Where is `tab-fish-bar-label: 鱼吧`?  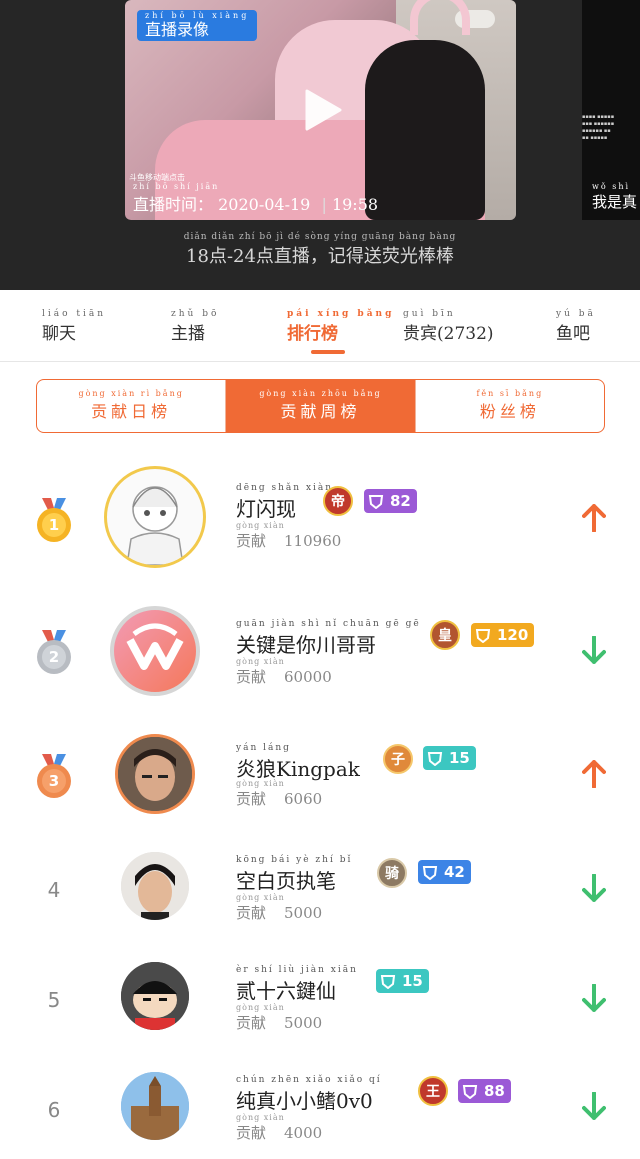 tab-fish-bar-label: 鱼吧 is located at coordinates (573, 334).